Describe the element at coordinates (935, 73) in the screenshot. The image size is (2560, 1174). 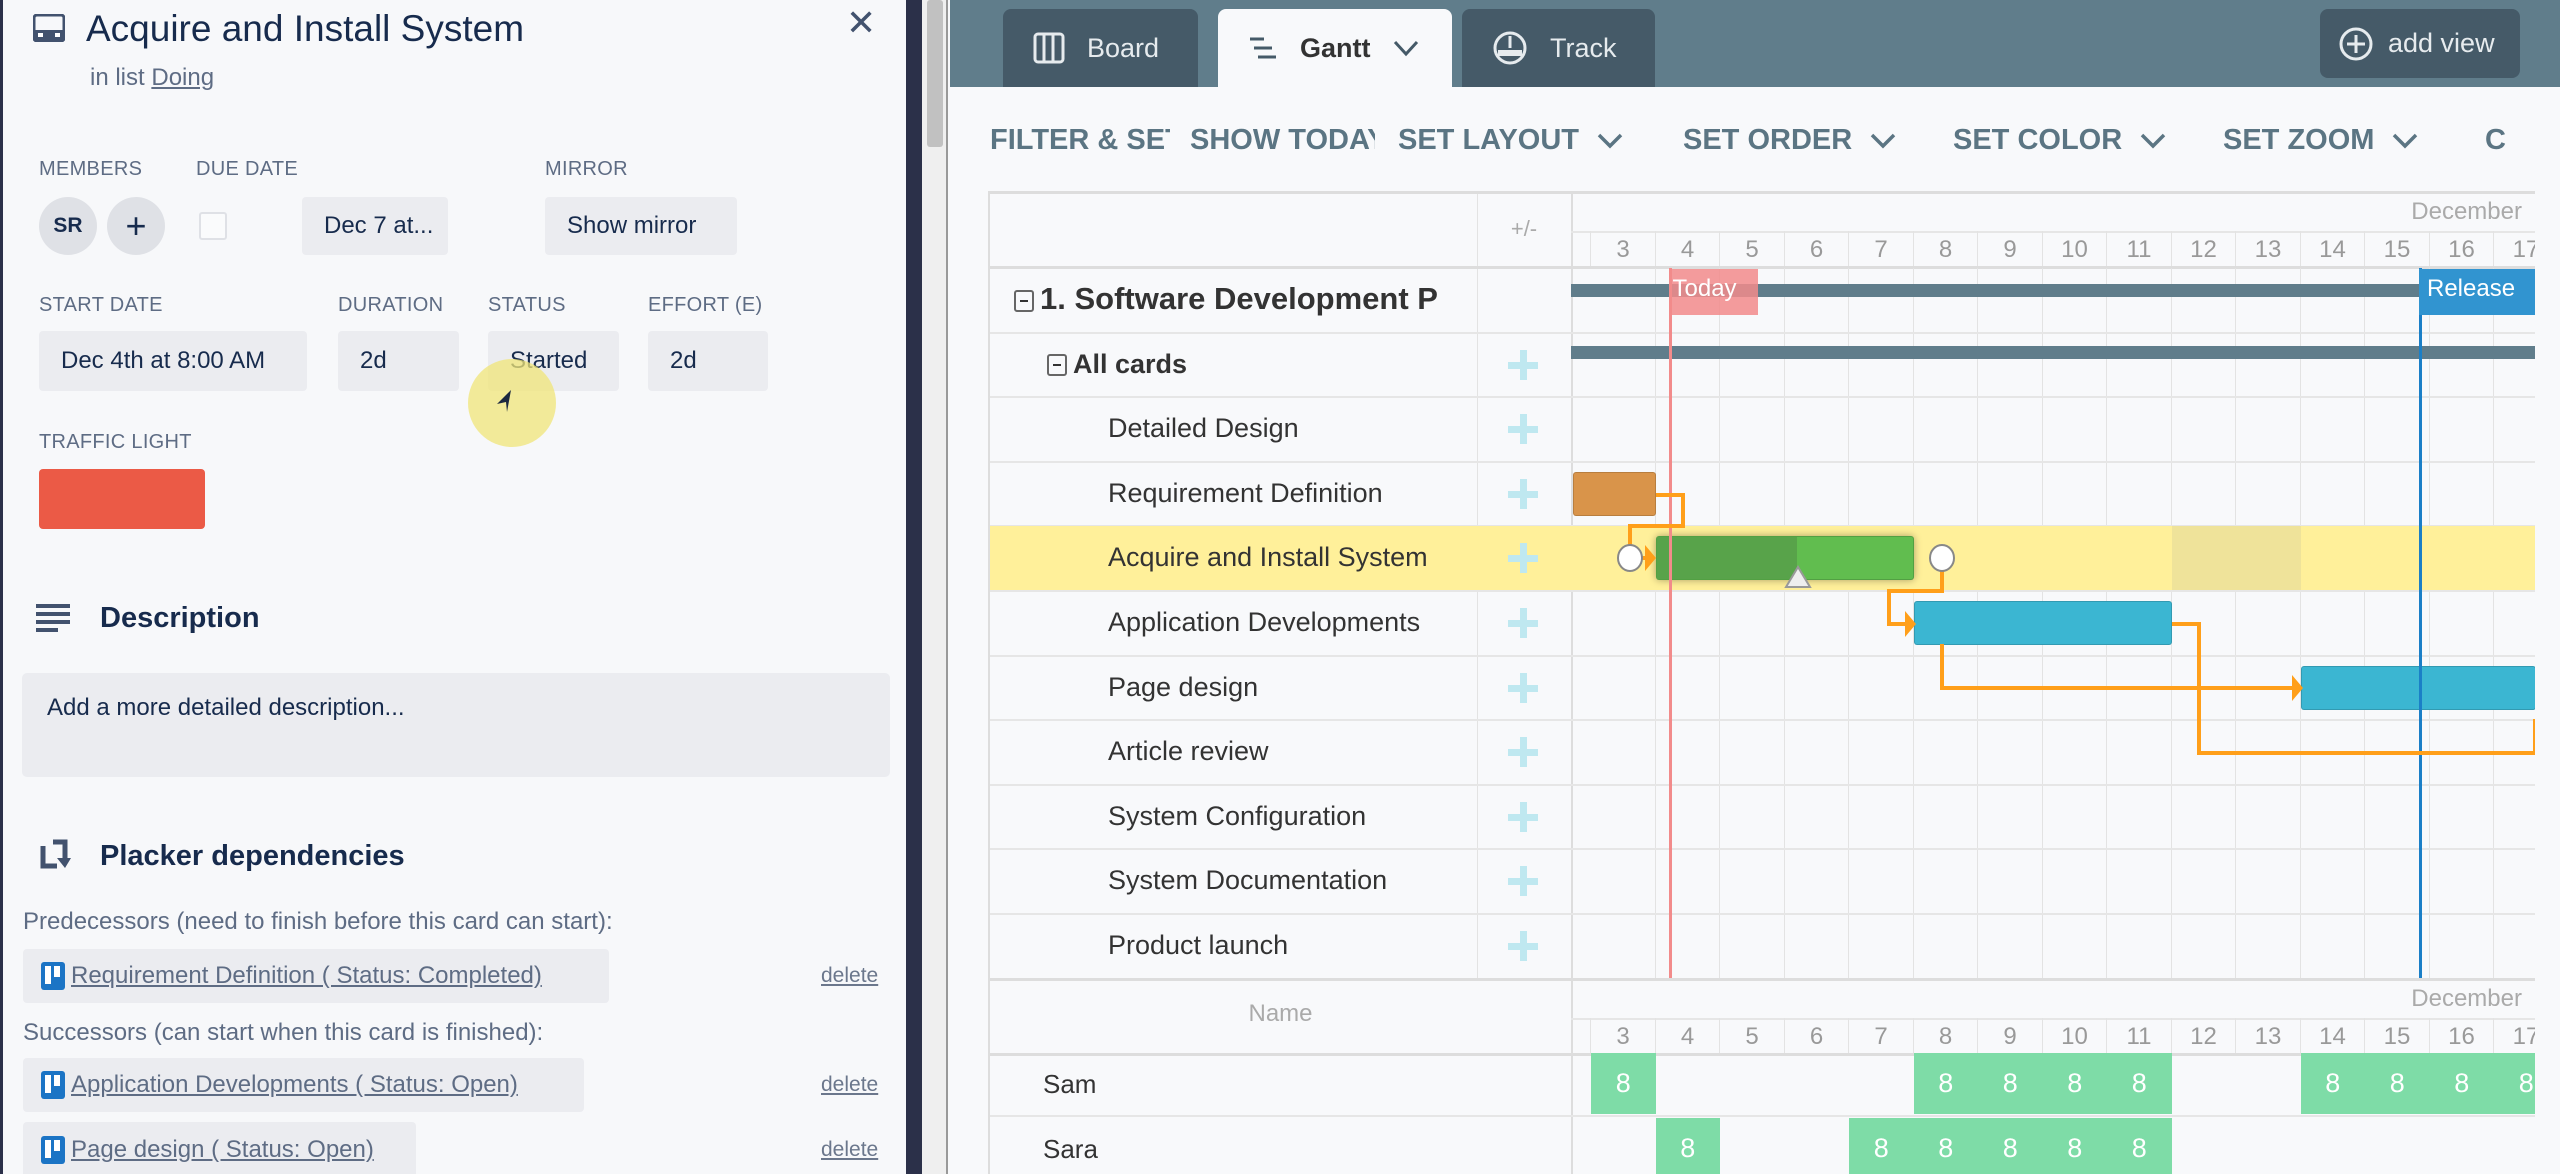
I see `scrollbar-thumb` at that location.